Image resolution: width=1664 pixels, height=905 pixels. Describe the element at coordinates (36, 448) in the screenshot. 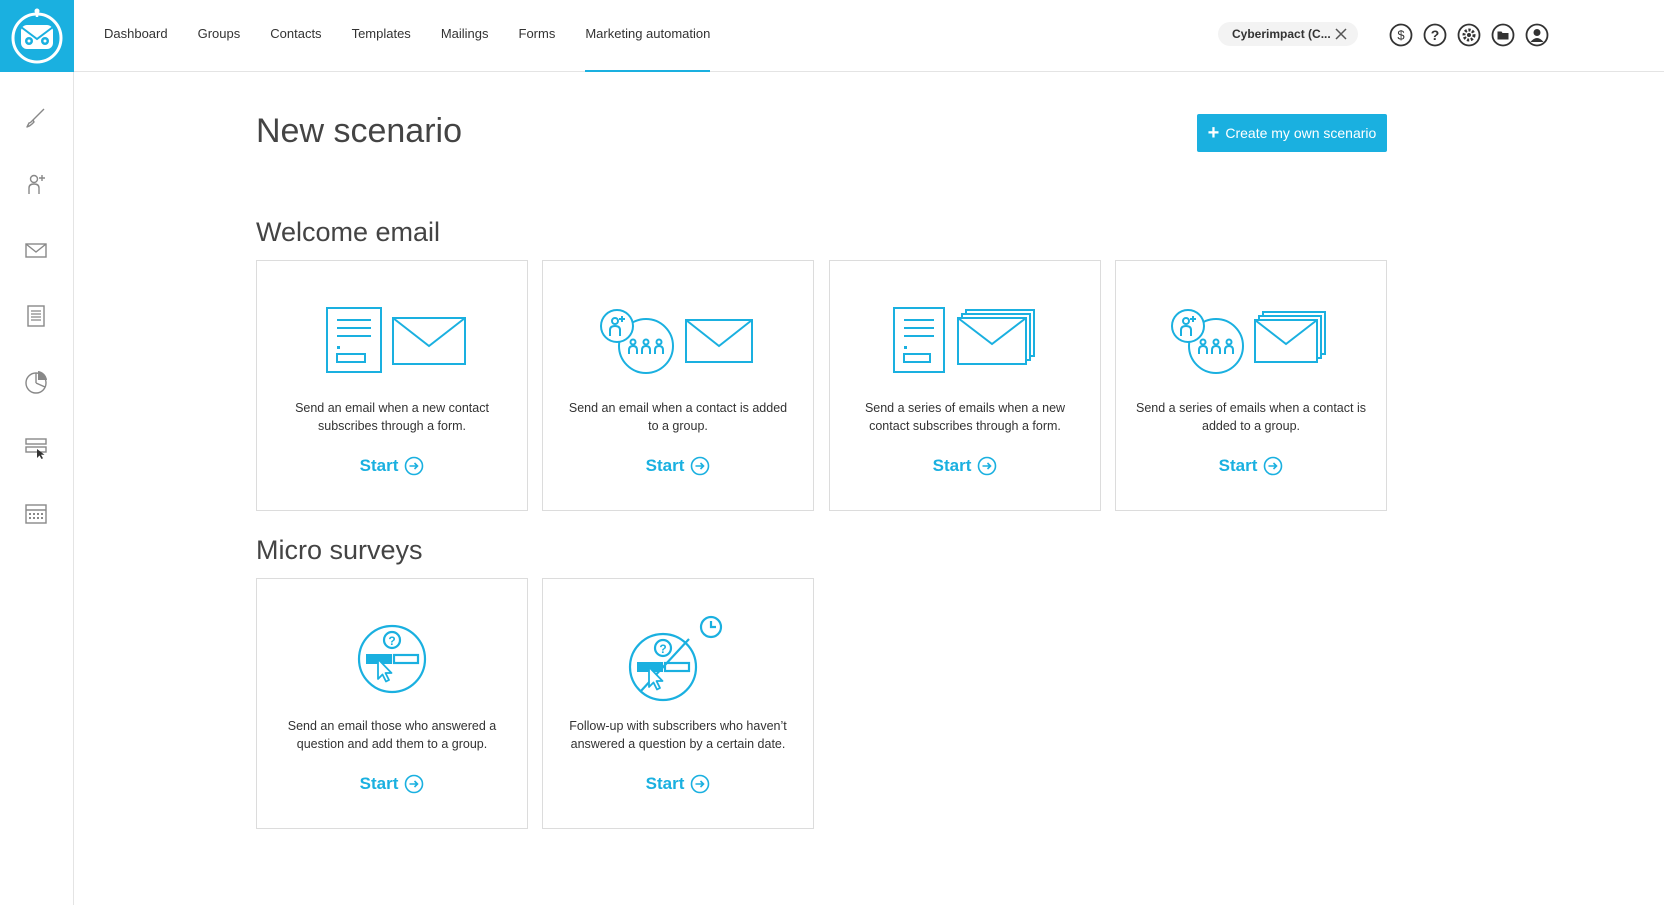

I see `field-cursor-icon` at that location.